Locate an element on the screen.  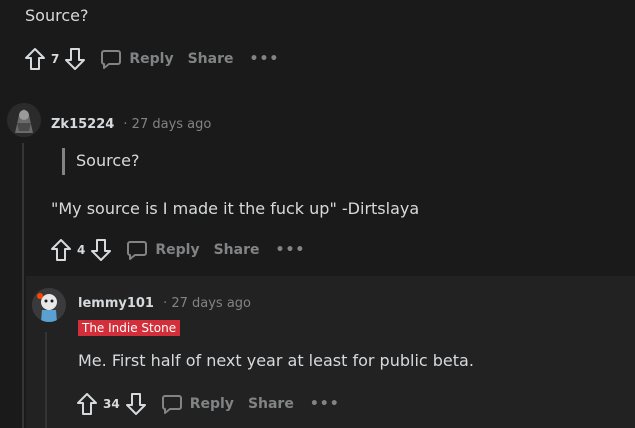
comment-actions: 34 Reply Share ••• is located at coordinates (208, 404).